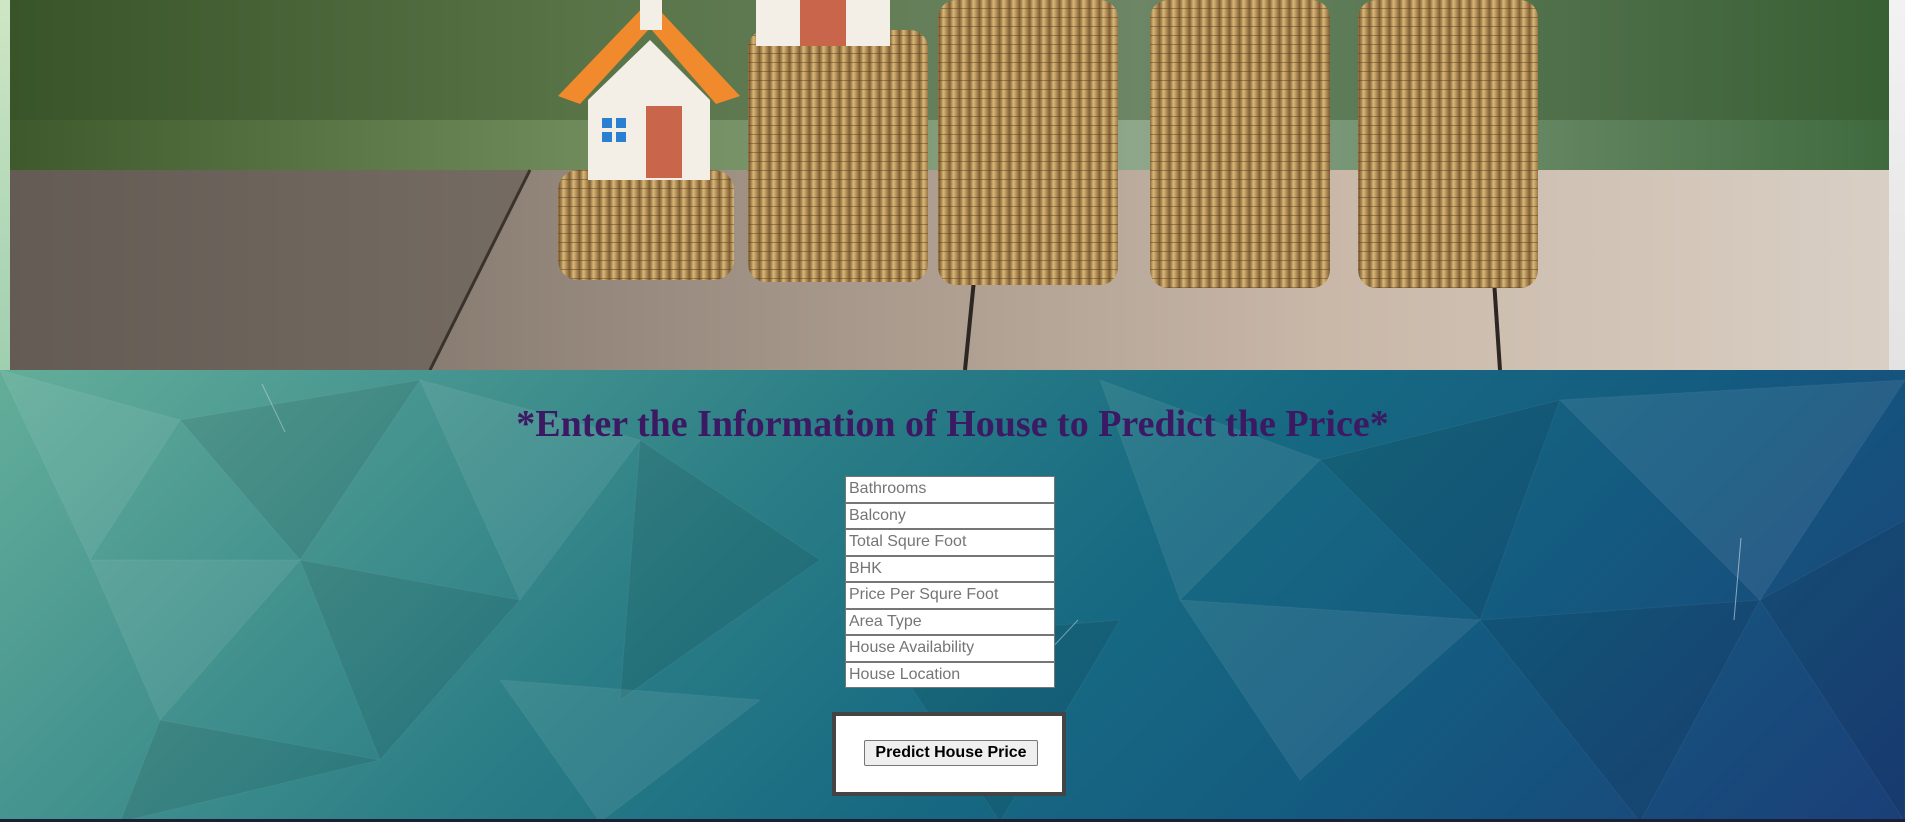 Image resolution: width=1905 pixels, height=822 pixels. Describe the element at coordinates (950, 515) in the screenshot. I see `balcony-input` at that location.